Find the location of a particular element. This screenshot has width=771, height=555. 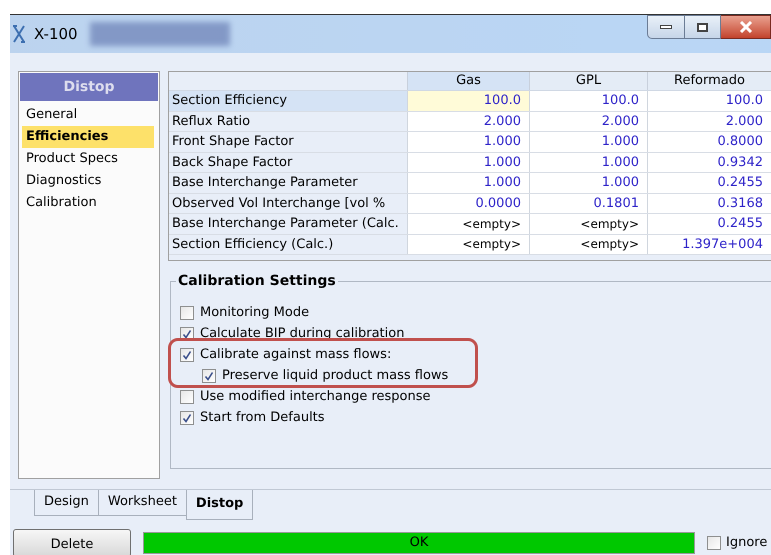

app-icon is located at coordinates (19, 34).